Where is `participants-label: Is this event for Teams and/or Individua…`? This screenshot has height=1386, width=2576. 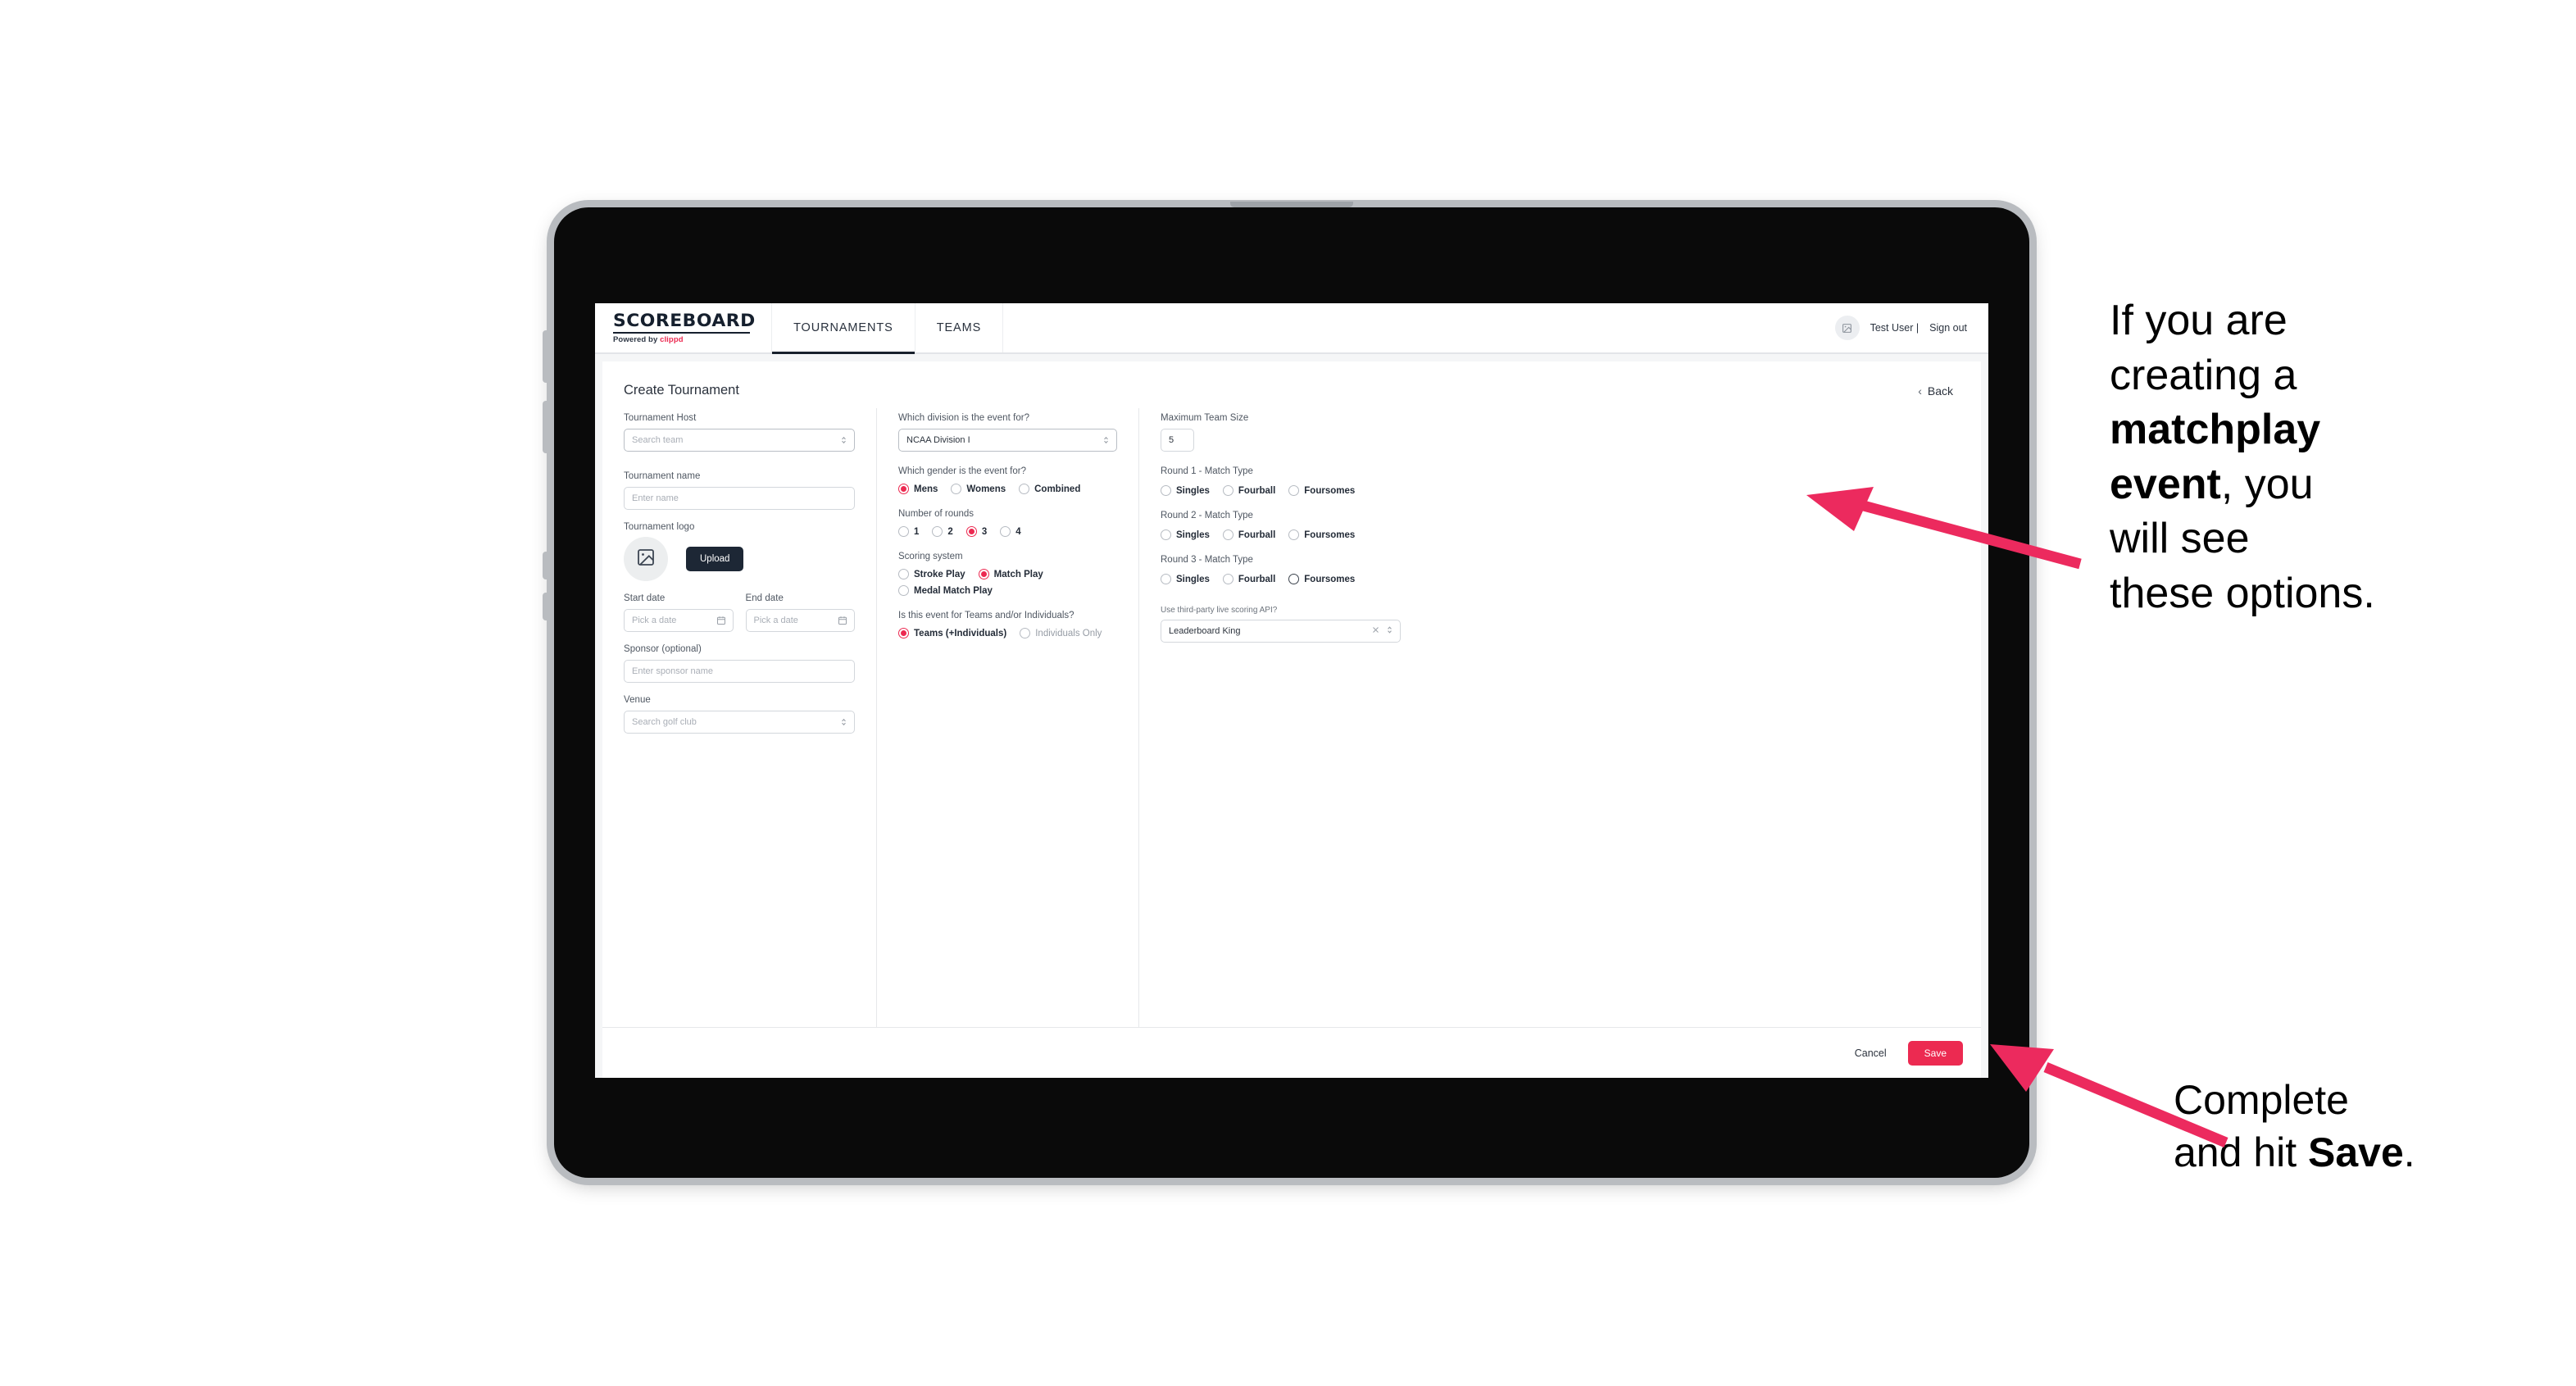
participants-label: Is this event for Teams and/or Individua… is located at coordinates (986, 615).